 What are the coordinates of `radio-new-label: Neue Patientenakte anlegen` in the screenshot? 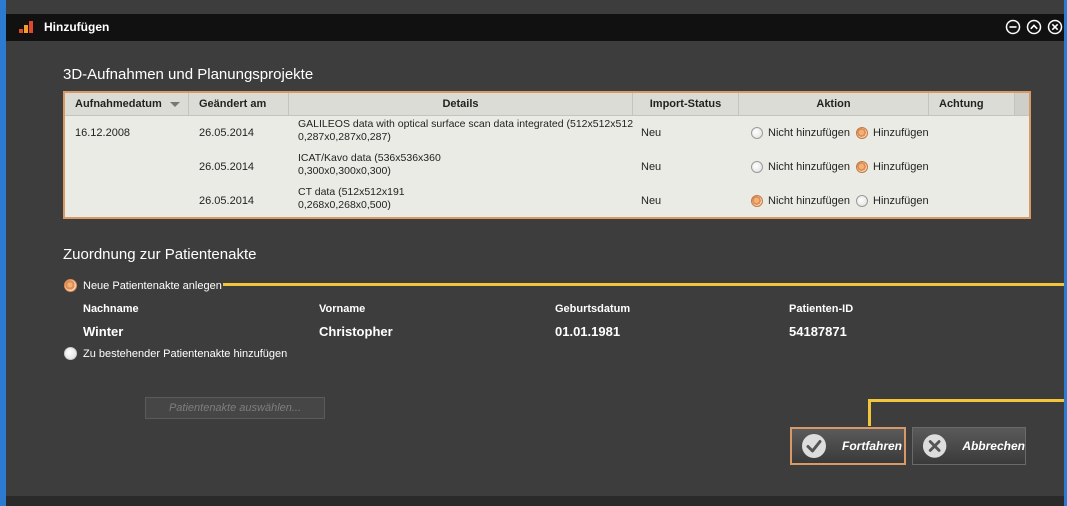 It's located at (152, 285).